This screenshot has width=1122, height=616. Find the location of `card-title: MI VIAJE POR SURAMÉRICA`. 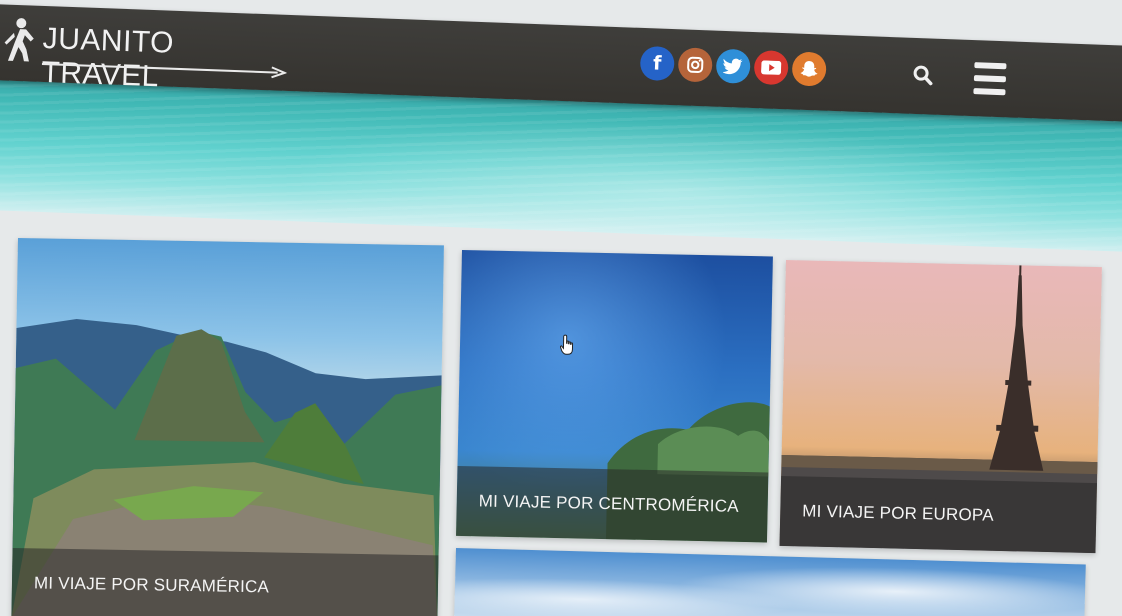

card-title: MI VIAJE POR SURAMÉRICA is located at coordinates (140, 585).